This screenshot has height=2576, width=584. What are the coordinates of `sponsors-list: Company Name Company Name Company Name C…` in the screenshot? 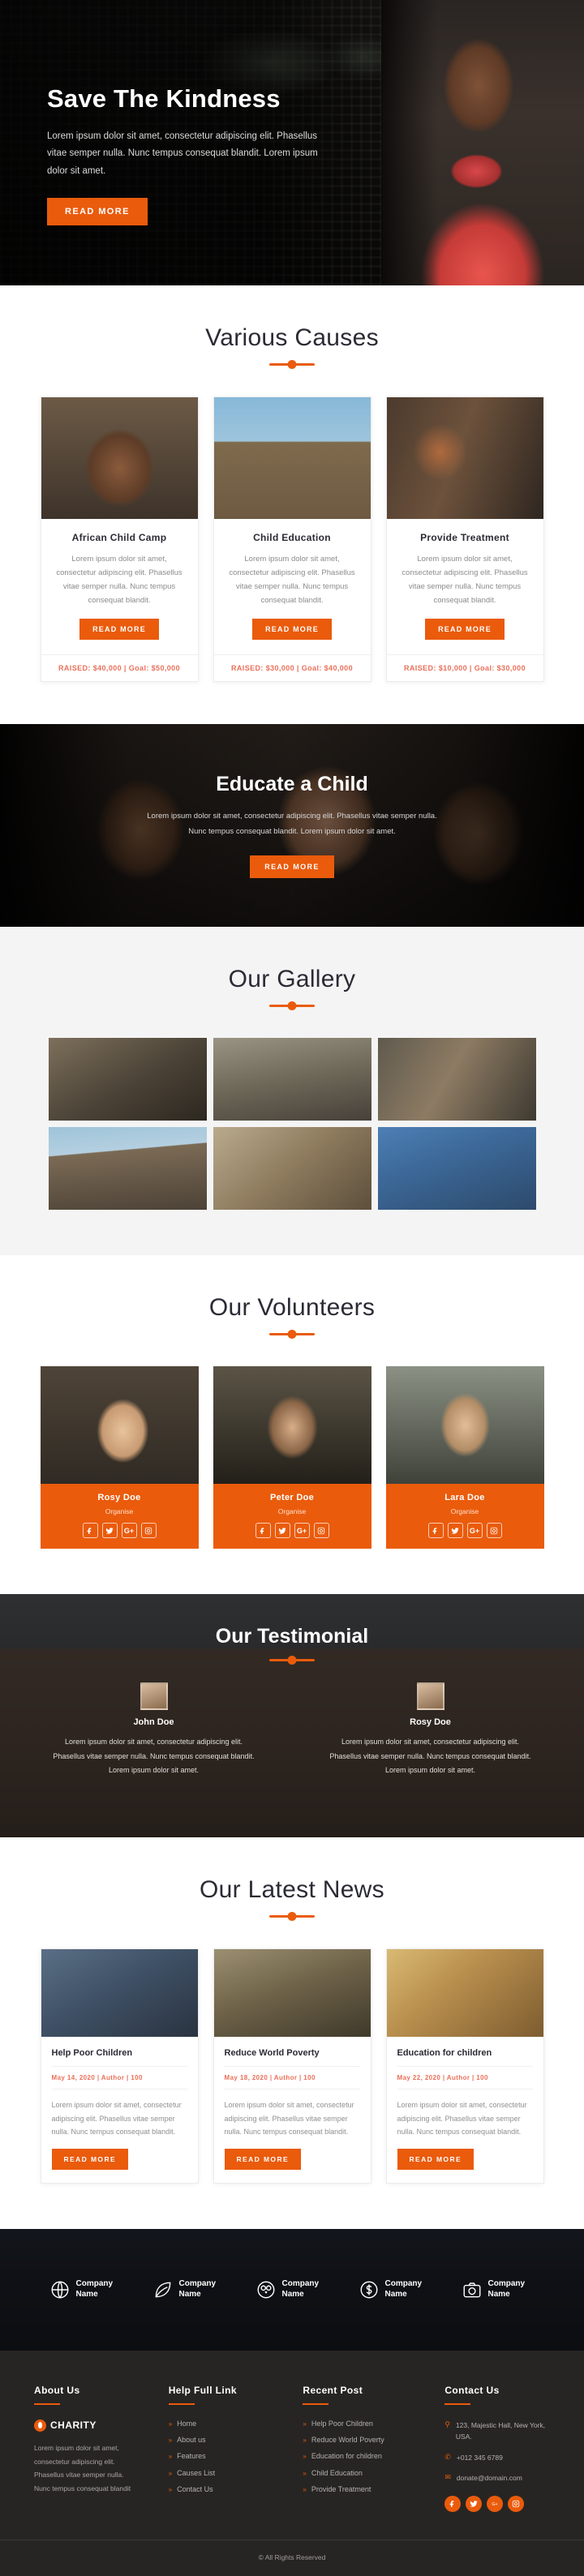 It's located at (292, 2289).